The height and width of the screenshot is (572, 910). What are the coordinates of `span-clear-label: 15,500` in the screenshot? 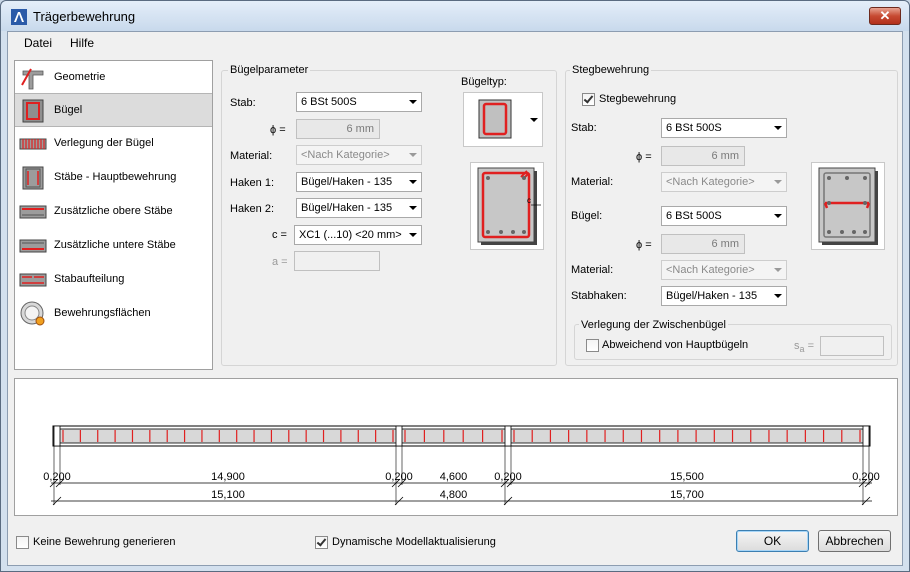 It's located at (687, 477).